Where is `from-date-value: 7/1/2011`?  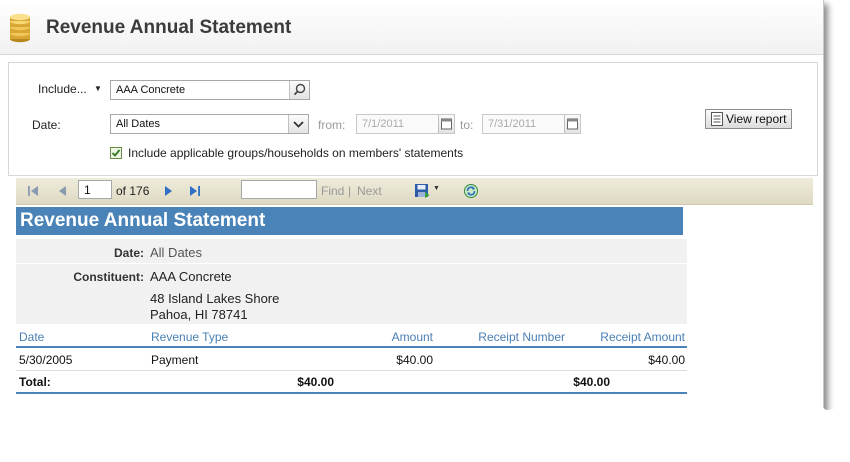 from-date-value: 7/1/2011 is located at coordinates (383, 124).